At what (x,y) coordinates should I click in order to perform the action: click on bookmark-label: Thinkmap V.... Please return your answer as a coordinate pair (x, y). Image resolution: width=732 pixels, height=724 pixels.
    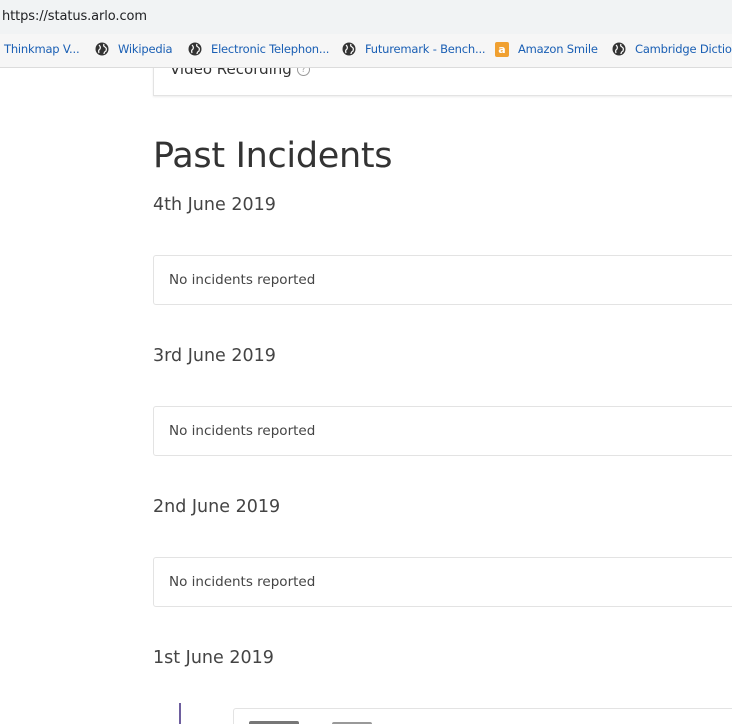
    Looking at the image, I should click on (42, 49).